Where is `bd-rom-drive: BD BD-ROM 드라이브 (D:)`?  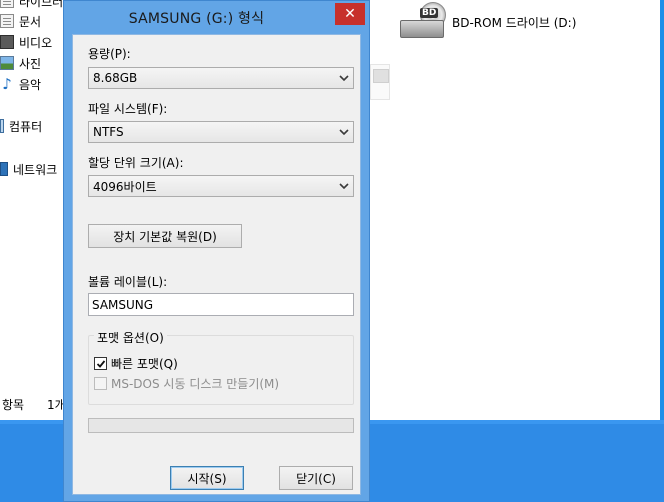
bd-rom-drive: BD BD-ROM 드라이브 (D:) is located at coordinates (487, 22).